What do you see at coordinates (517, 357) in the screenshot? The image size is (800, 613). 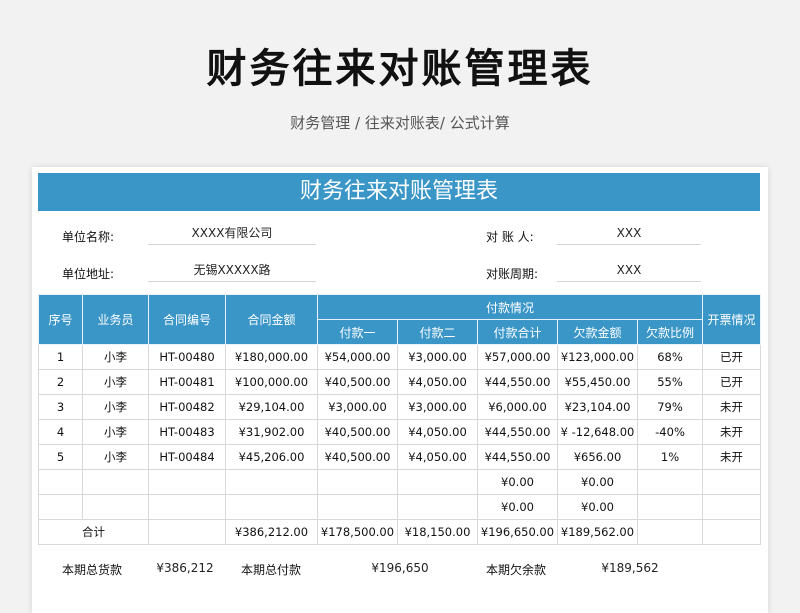 I see `cell-payment-total: ¥57,000.00` at bounding box center [517, 357].